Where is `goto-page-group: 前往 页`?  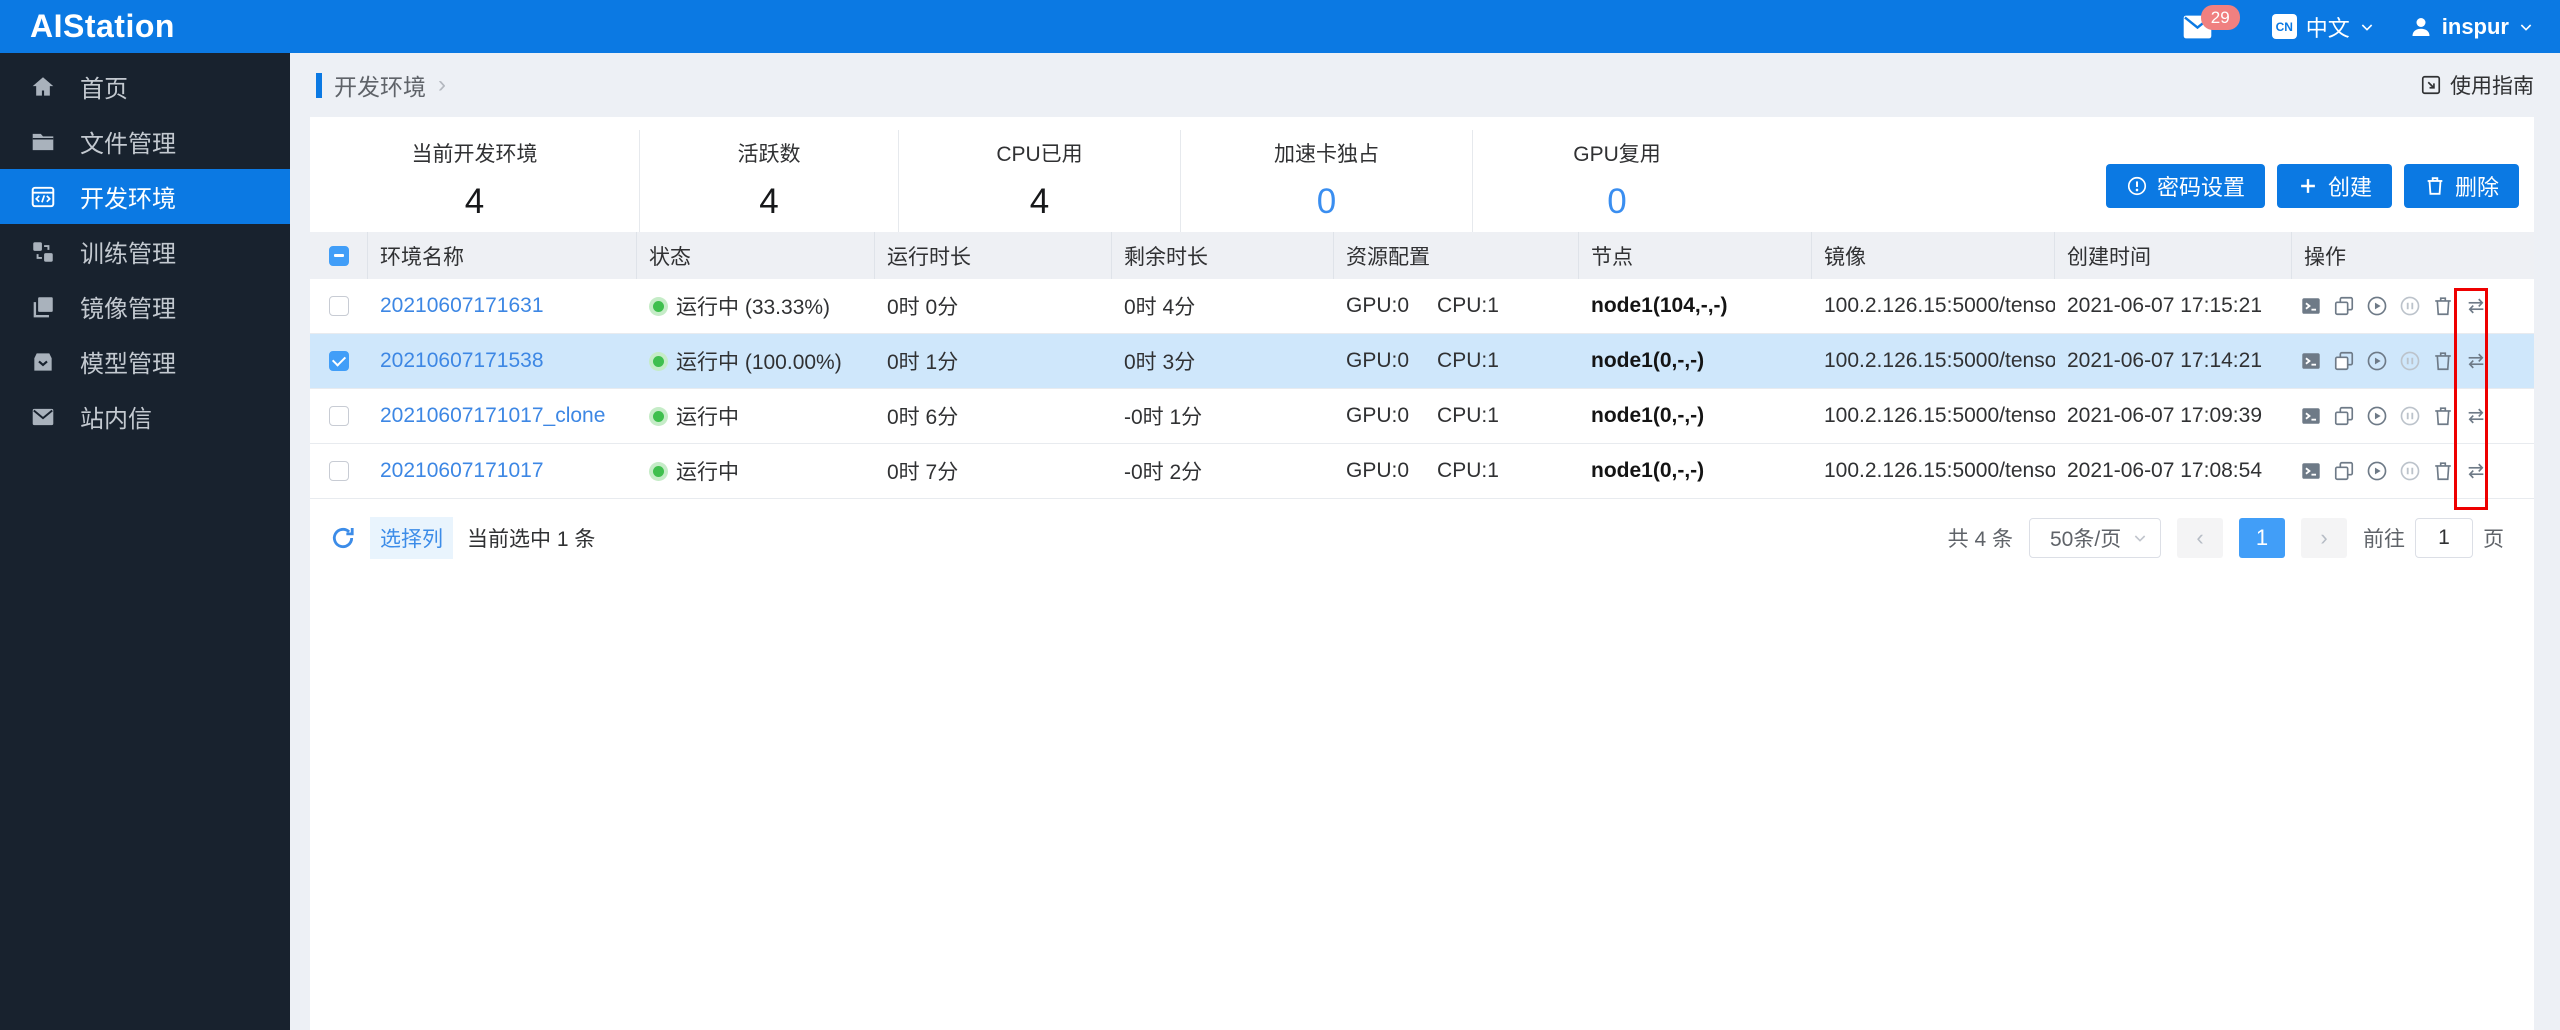
goto-page-group: 前往 页 is located at coordinates (2433, 538).